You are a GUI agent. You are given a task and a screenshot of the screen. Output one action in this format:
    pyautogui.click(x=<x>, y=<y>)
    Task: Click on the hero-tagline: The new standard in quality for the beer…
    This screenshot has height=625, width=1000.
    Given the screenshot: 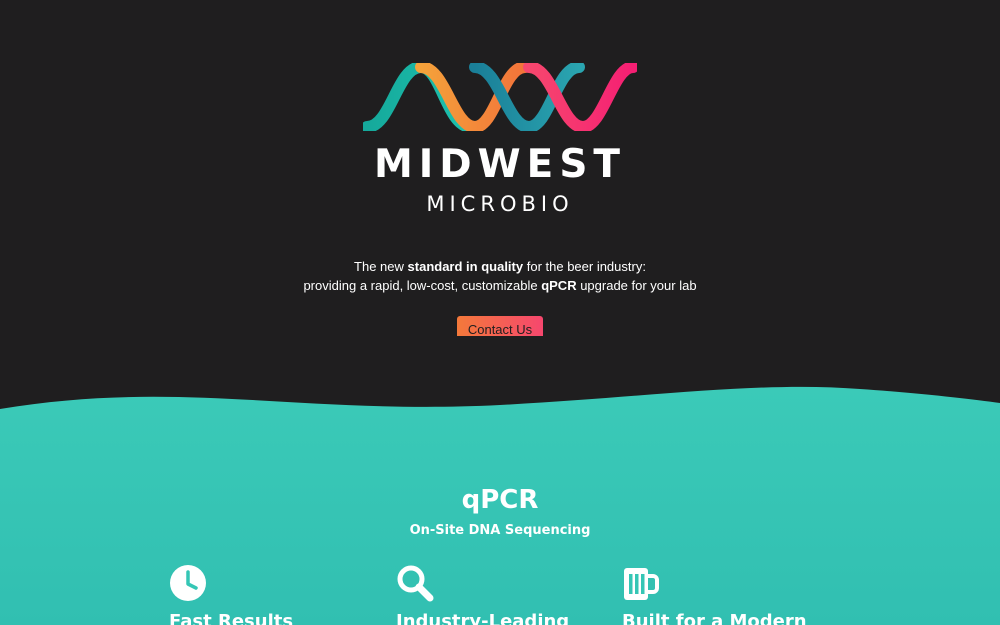 What is the action you would take?
    pyautogui.click(x=500, y=276)
    